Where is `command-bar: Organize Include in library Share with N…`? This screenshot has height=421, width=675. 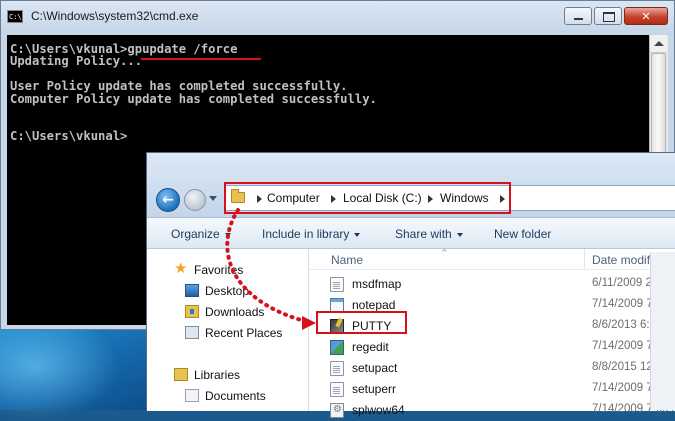
command-bar: Organize Include in library Share with N… is located at coordinates (411, 233).